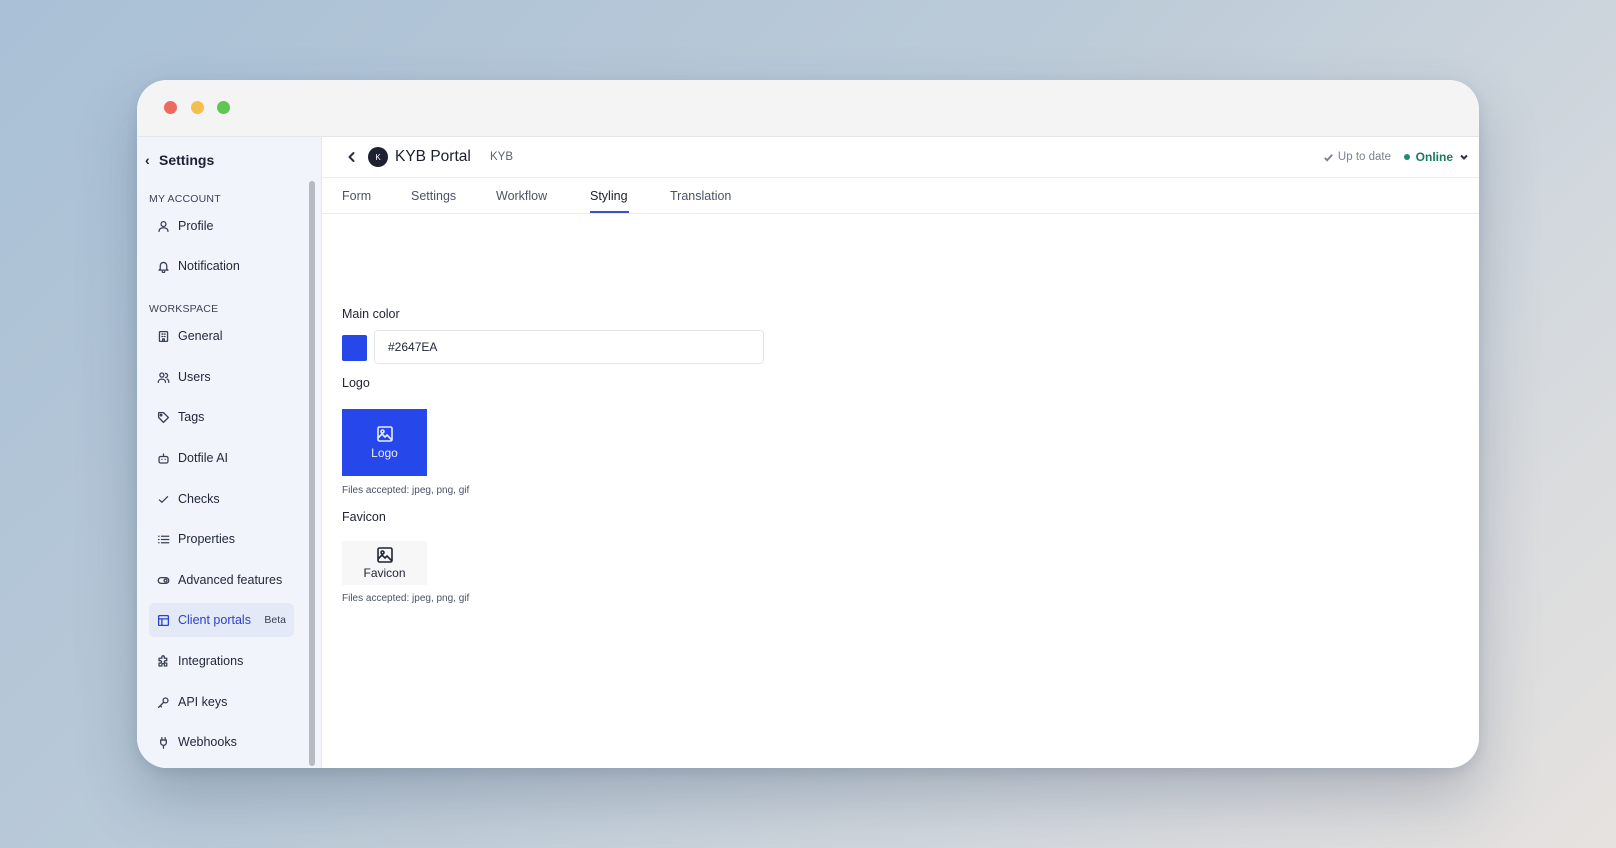 The height and width of the screenshot is (848, 1616). I want to click on sidebar-item-label: General, so click(200, 336).